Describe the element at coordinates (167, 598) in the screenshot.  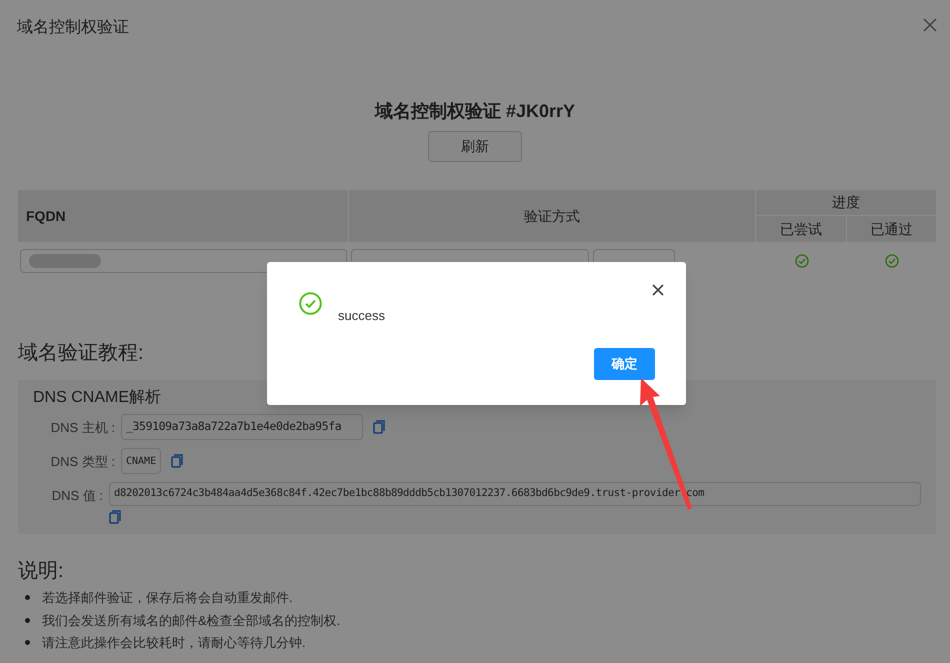
I see `note-text: 若选择邮件验证，保存后将会自动重发邮件.` at that location.